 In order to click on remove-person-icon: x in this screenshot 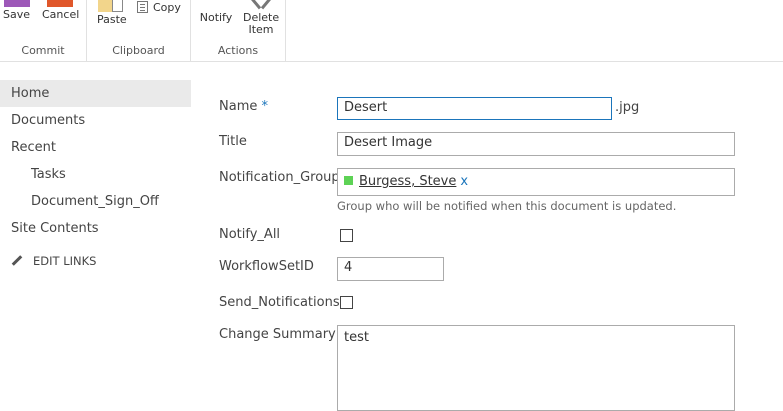, I will do `click(464, 181)`.